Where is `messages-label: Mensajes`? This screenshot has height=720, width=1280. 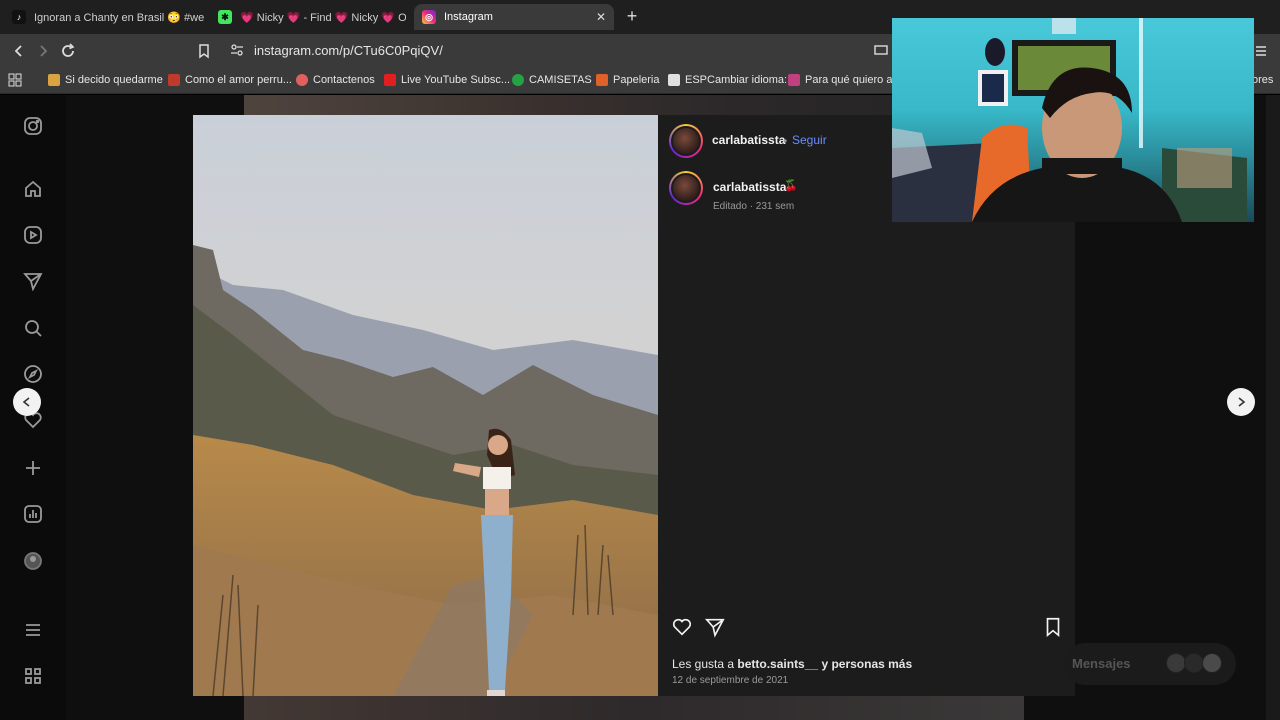
messages-label: Mensajes is located at coordinates (1101, 663).